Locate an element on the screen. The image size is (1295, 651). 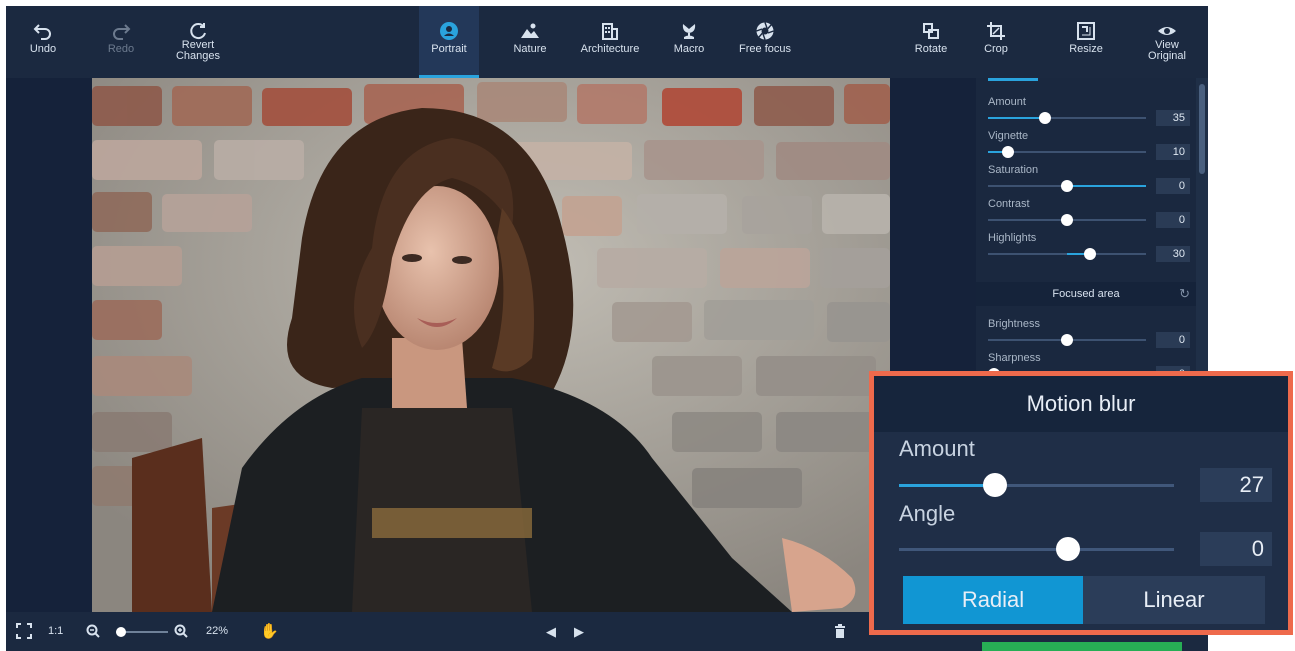
reset-icon: ↻ is located at coordinates (1184, 294).